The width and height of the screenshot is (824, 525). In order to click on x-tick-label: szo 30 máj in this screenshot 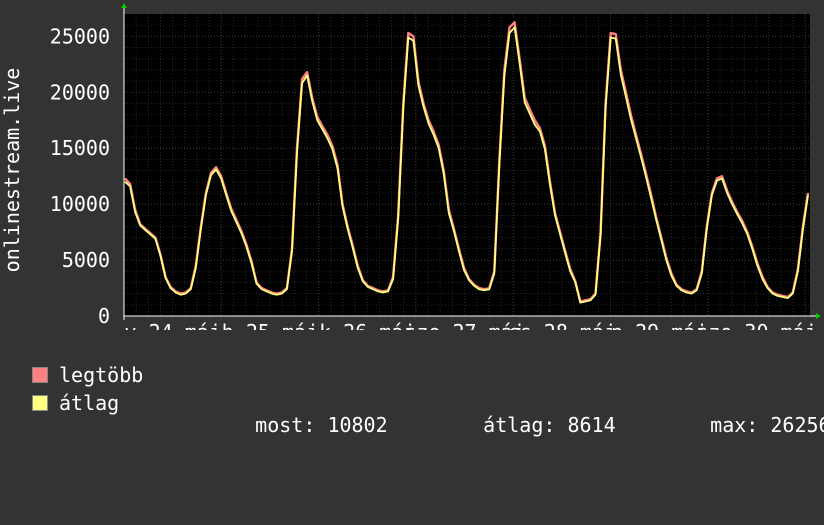, I will do `click(756, 325)`.